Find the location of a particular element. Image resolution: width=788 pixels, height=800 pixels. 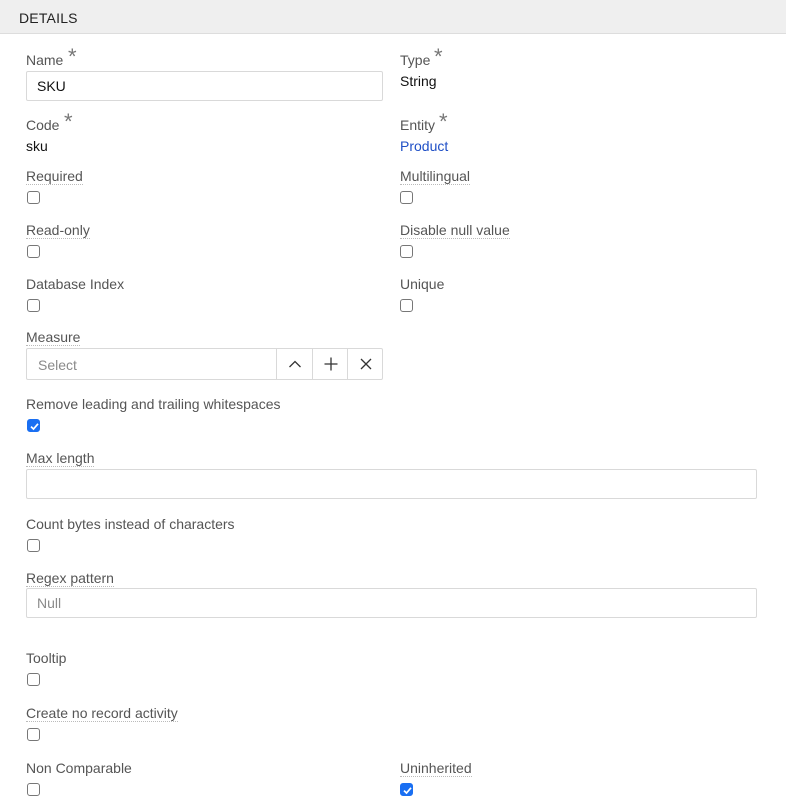

name-required-asterisk: * is located at coordinates (72, 56).